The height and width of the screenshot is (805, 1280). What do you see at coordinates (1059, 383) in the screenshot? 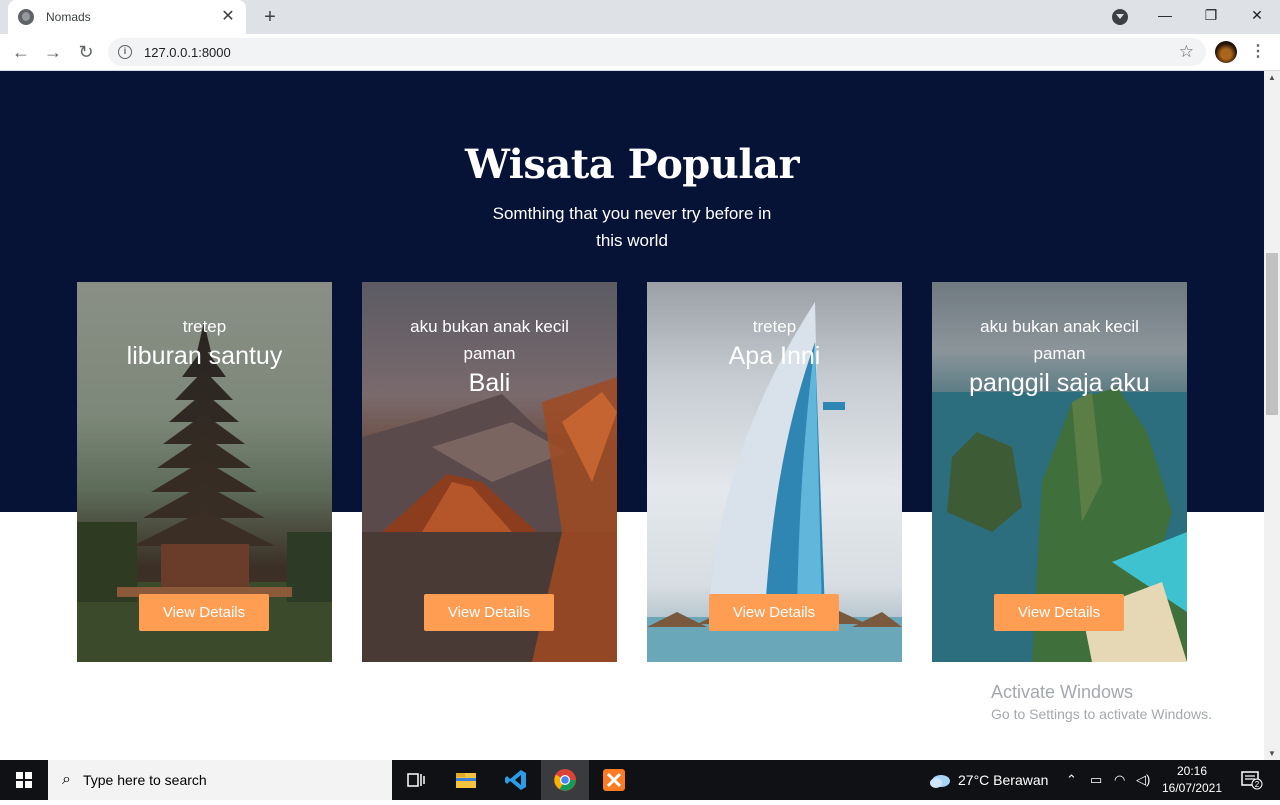
I see `card-title: panggil saja aku` at bounding box center [1059, 383].